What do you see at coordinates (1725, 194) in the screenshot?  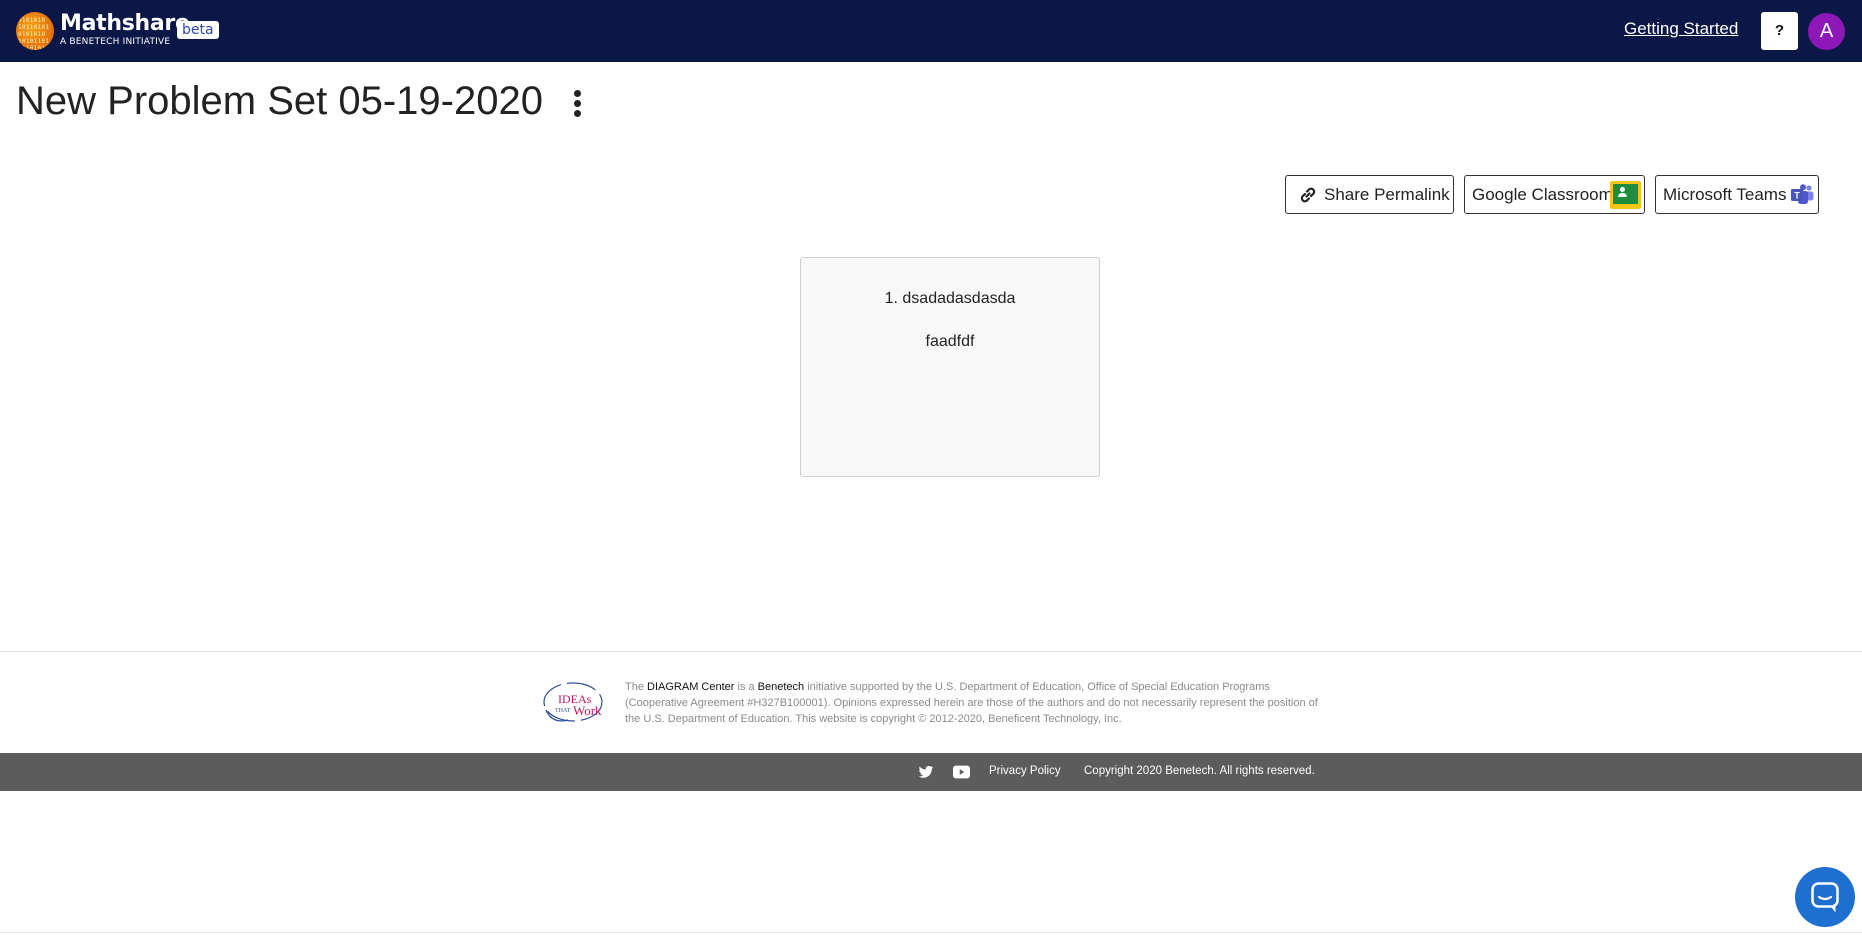 I see `microsoft-teams-label: Microsoft Teams` at bounding box center [1725, 194].